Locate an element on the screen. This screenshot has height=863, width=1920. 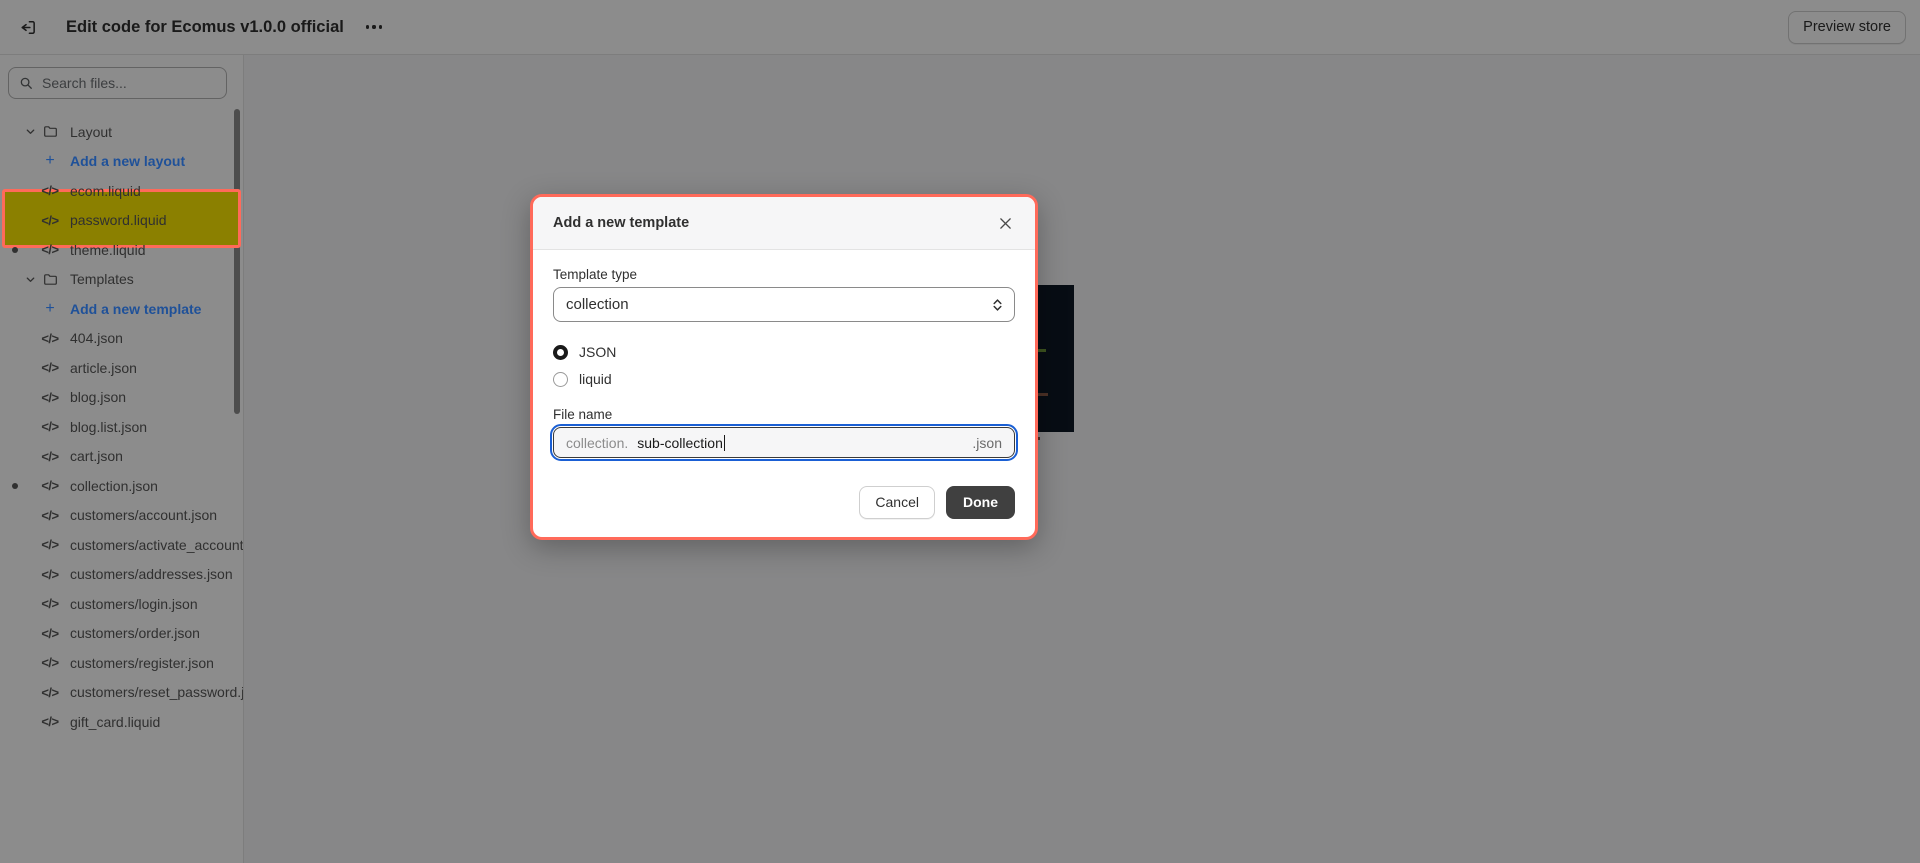
tree-file-row: </> customers/account.json is located at coordinates (121, 516).